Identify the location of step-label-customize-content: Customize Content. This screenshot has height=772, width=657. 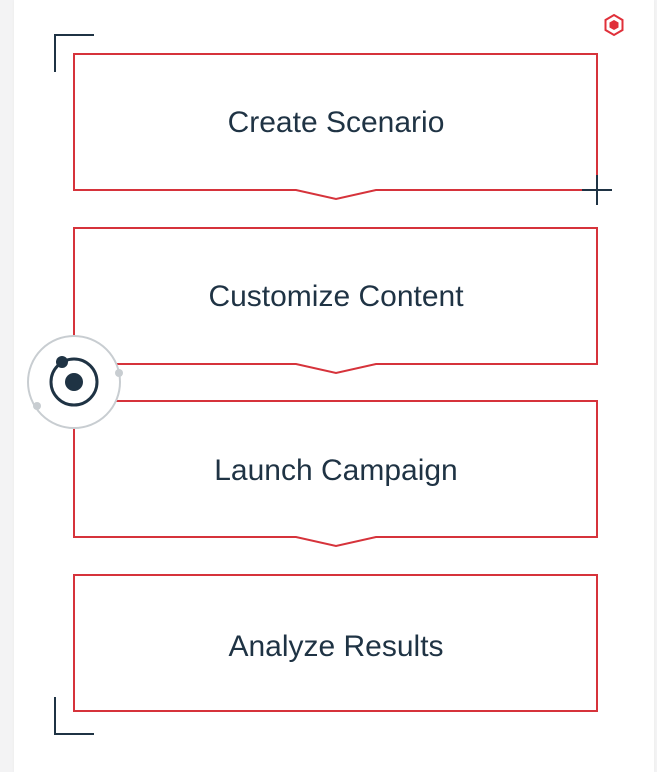
(336, 296).